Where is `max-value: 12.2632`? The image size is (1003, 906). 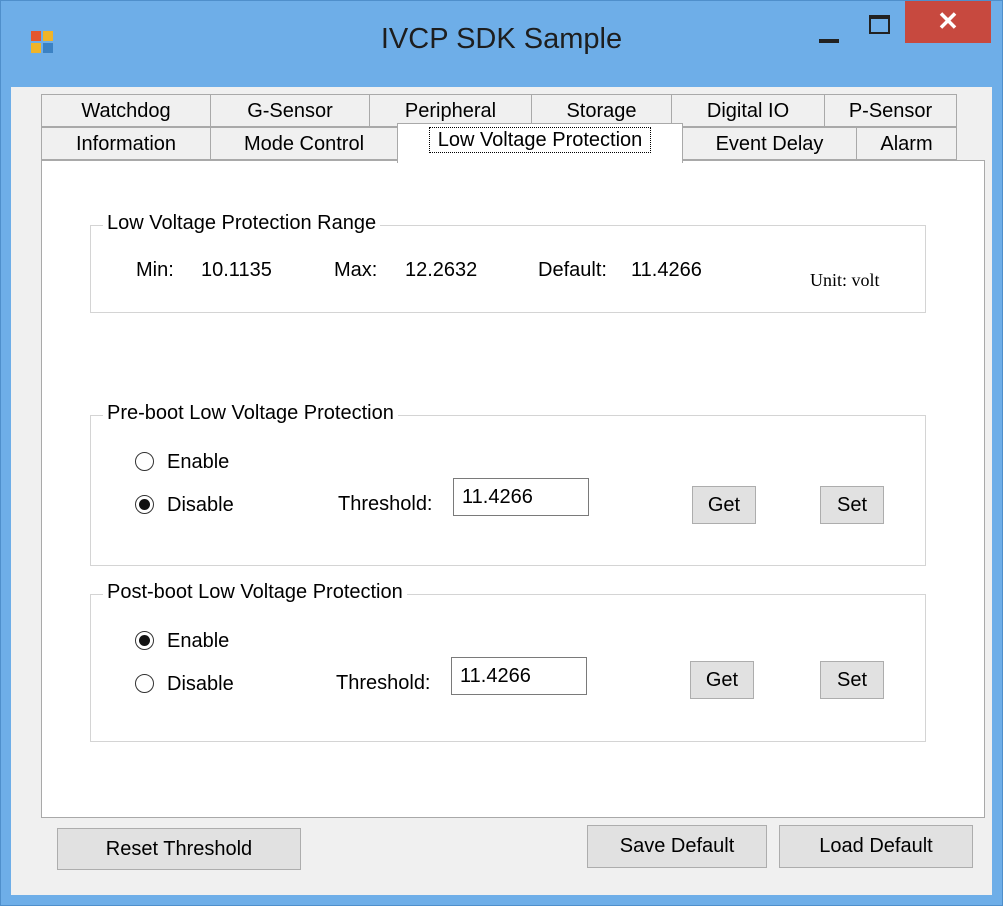 max-value: 12.2632 is located at coordinates (441, 270).